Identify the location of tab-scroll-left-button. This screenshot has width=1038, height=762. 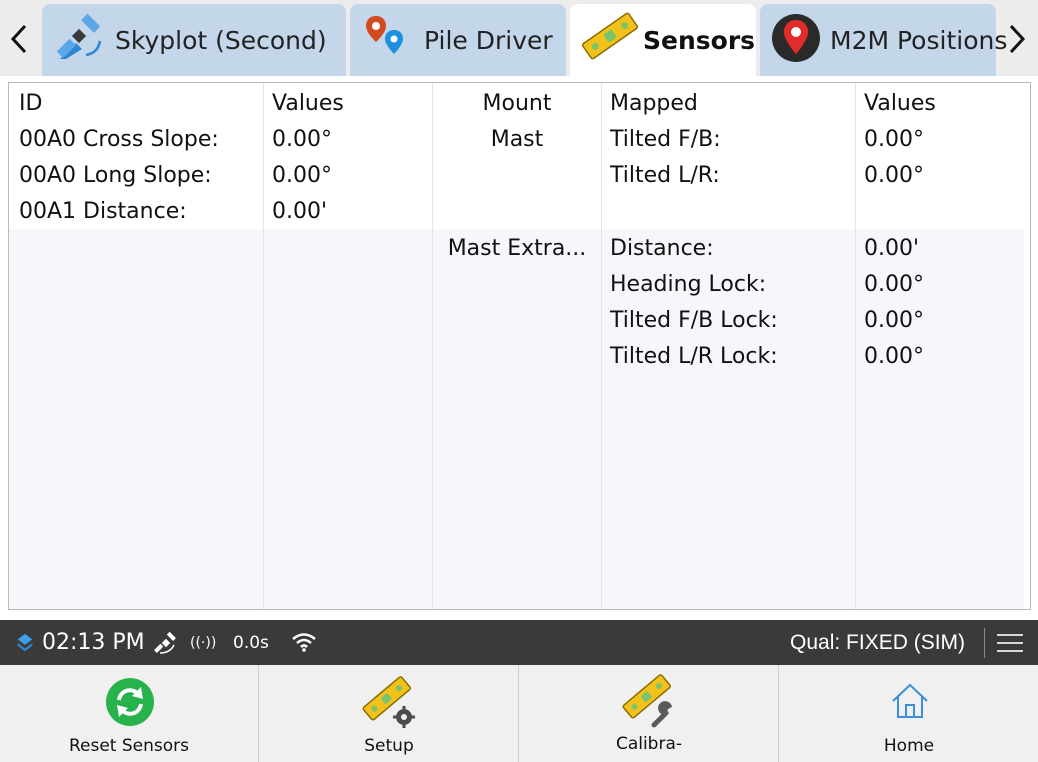
(19, 39).